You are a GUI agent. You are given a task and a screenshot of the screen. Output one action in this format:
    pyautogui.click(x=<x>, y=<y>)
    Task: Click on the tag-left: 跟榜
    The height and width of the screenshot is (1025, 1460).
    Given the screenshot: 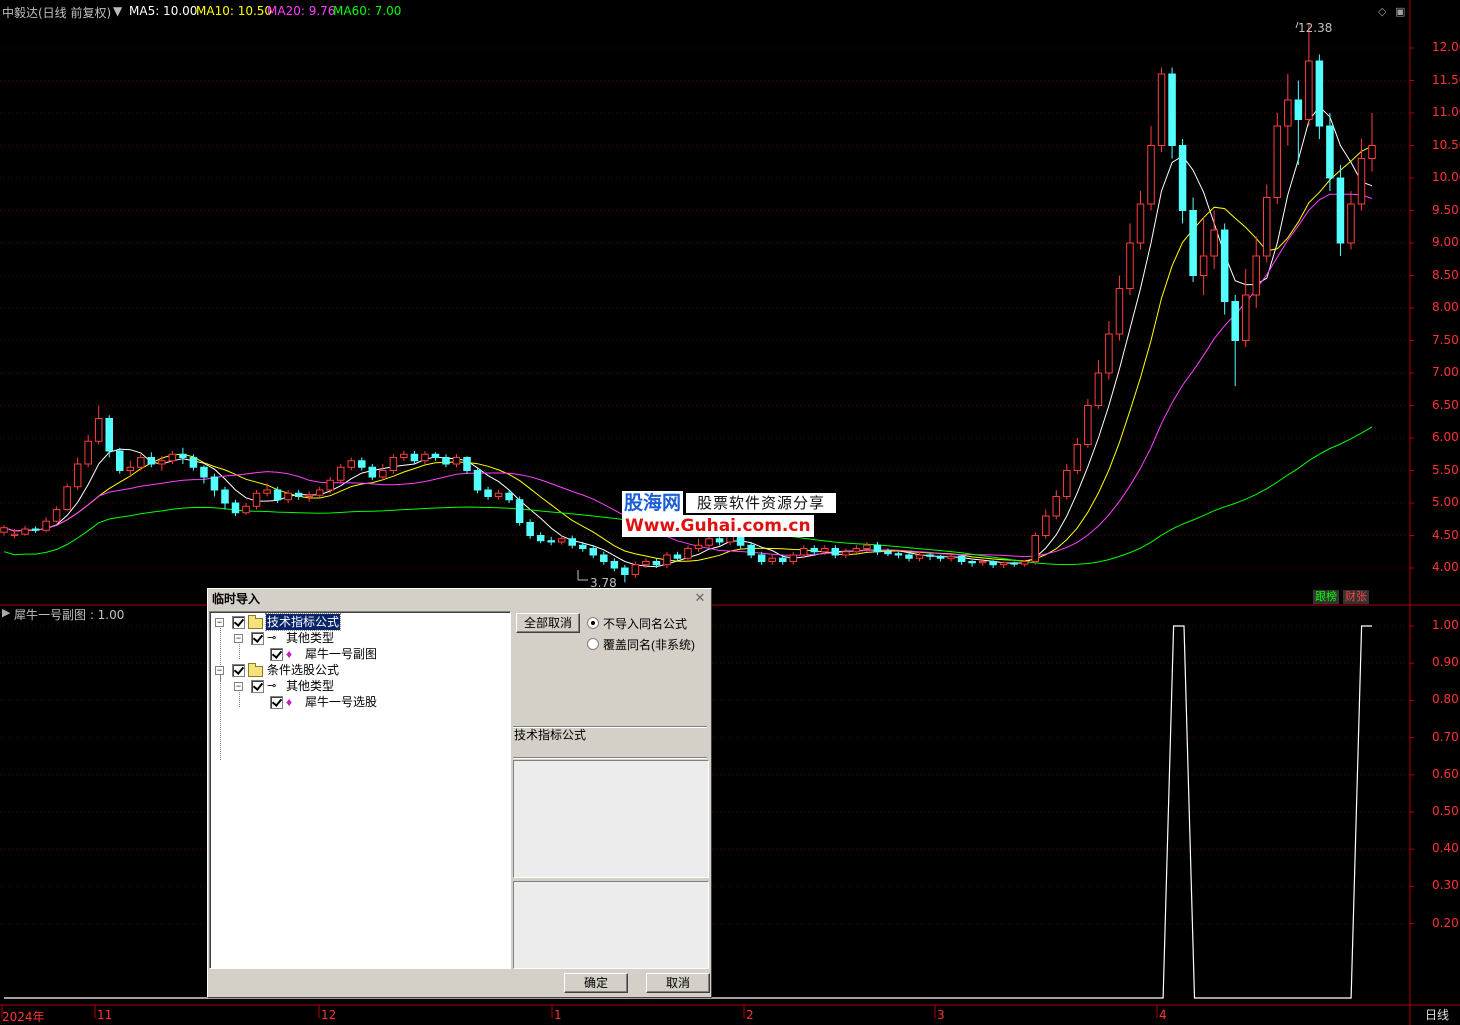 What is the action you would take?
    pyautogui.click(x=1326, y=597)
    